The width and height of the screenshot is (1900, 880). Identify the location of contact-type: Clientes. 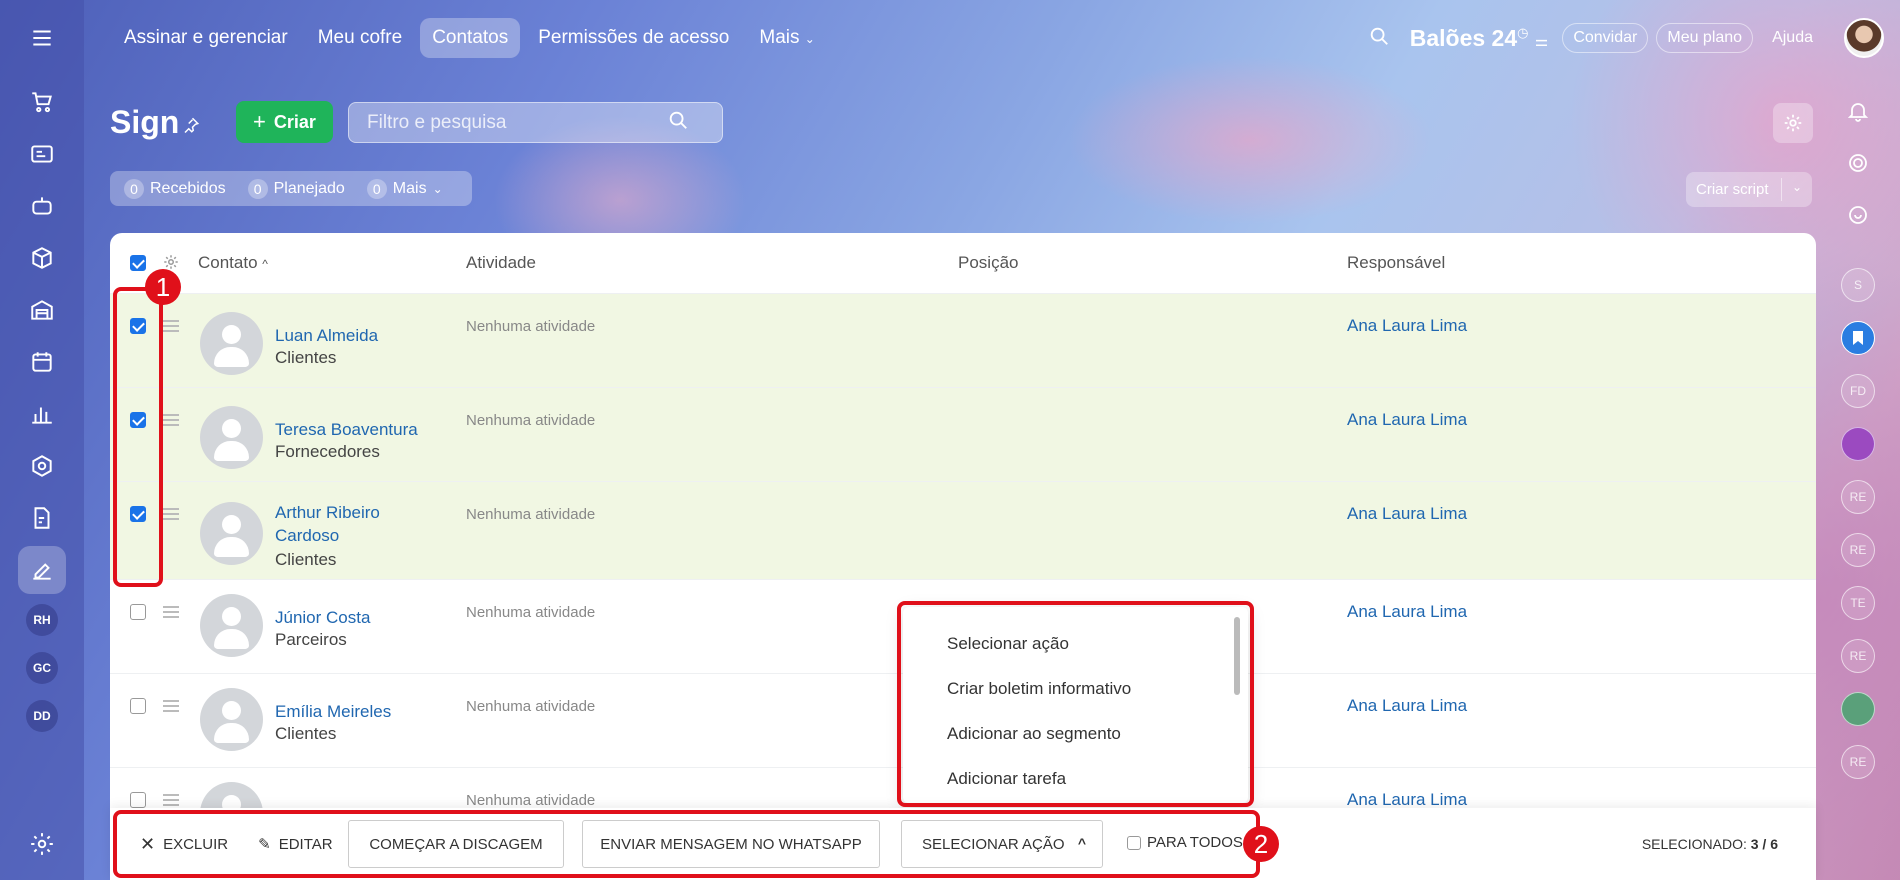
(306, 733).